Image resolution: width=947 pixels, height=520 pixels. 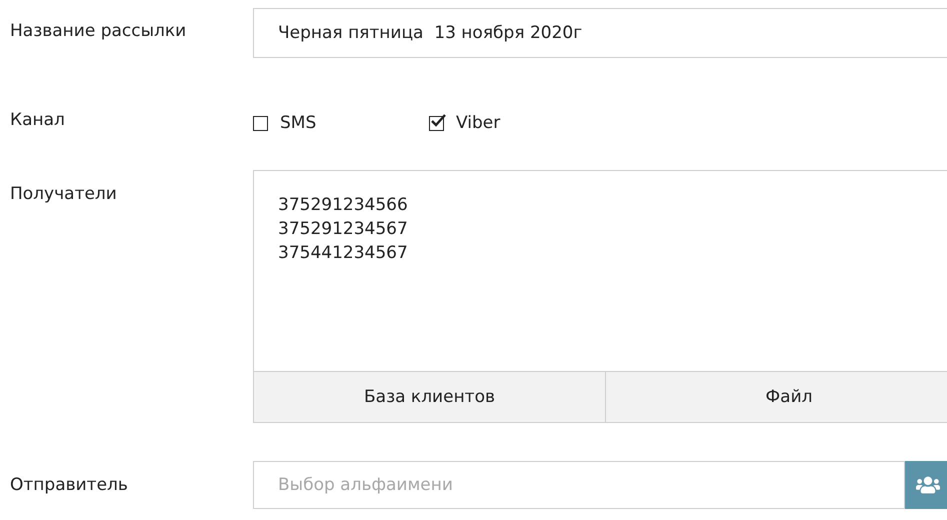 What do you see at coordinates (98, 30) in the screenshot?
I see `field-label: Название рассылки` at bounding box center [98, 30].